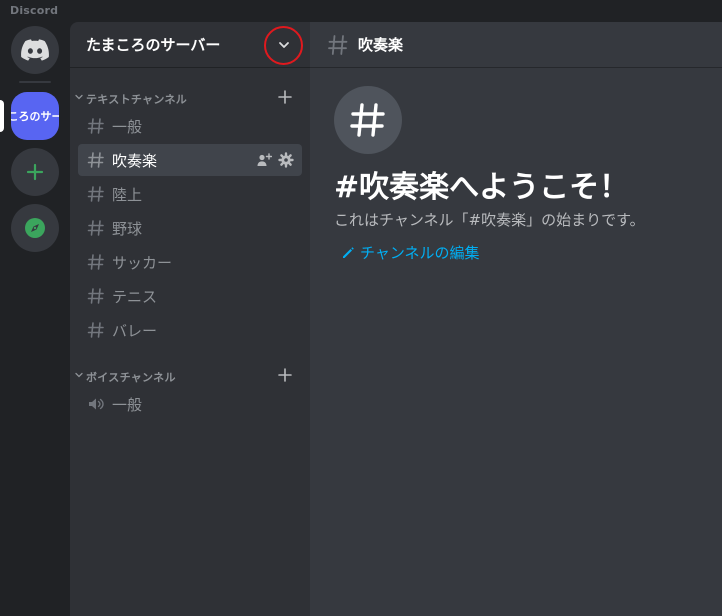  I want to click on welcome-hashtag-badge, so click(368, 120).